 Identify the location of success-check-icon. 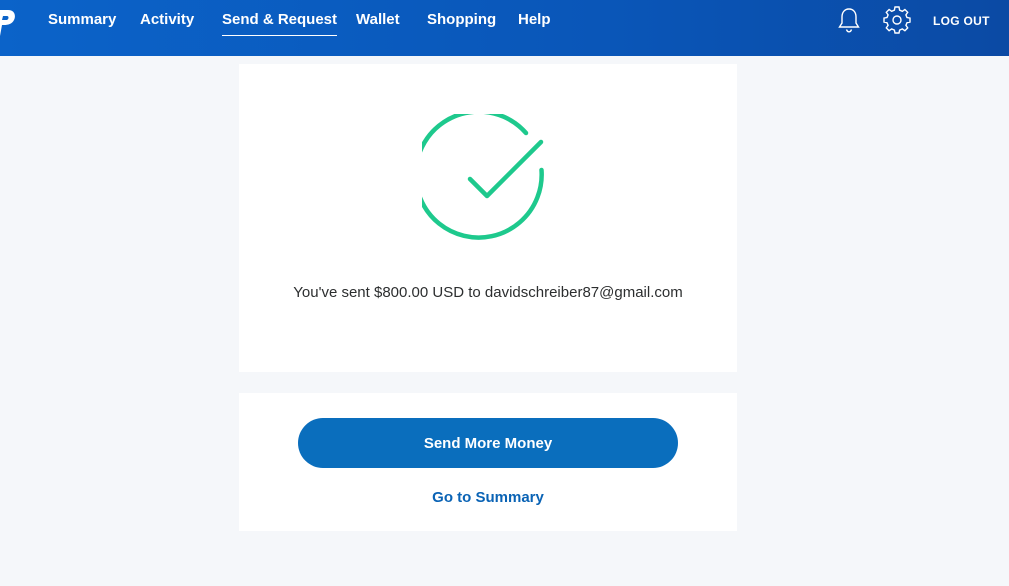
(483, 177).